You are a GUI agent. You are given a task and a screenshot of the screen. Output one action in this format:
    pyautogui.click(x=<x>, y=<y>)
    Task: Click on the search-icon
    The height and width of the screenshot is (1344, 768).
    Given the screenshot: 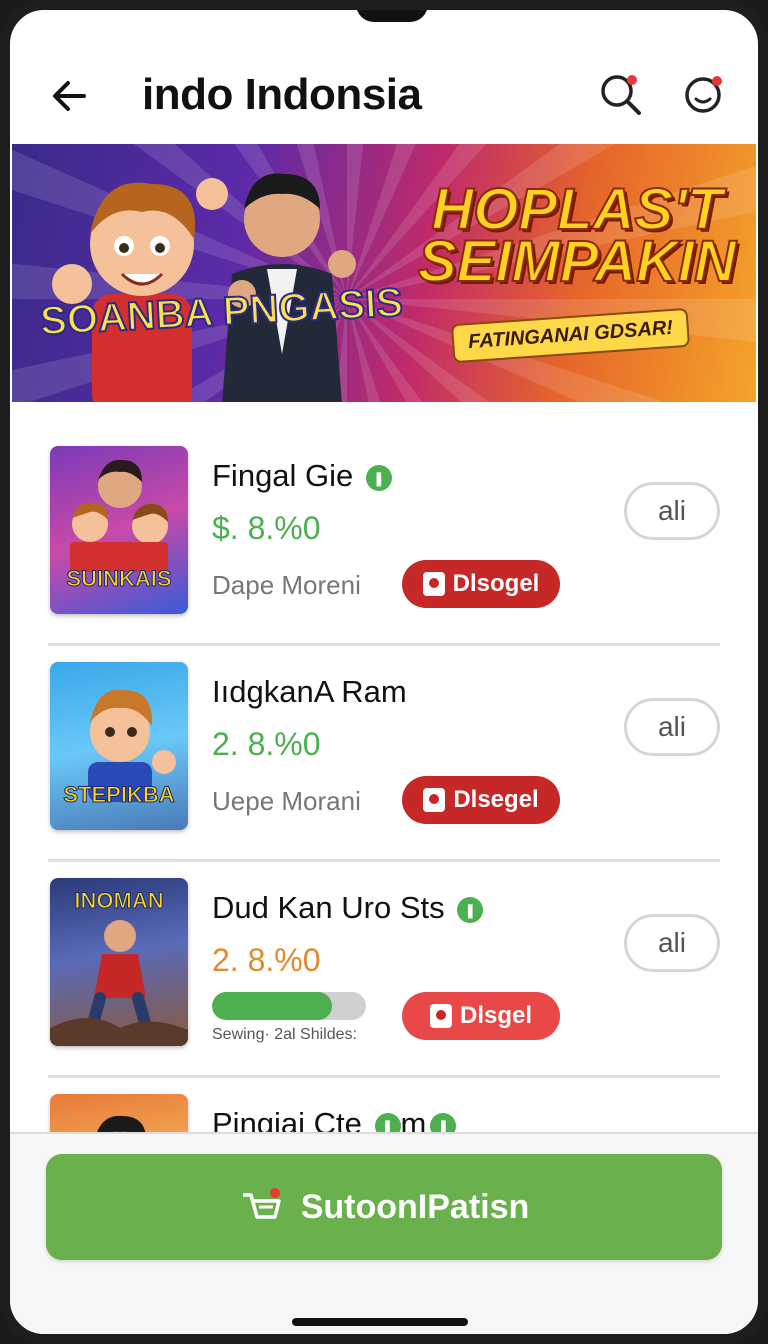 What is the action you would take?
    pyautogui.click(x=621, y=95)
    